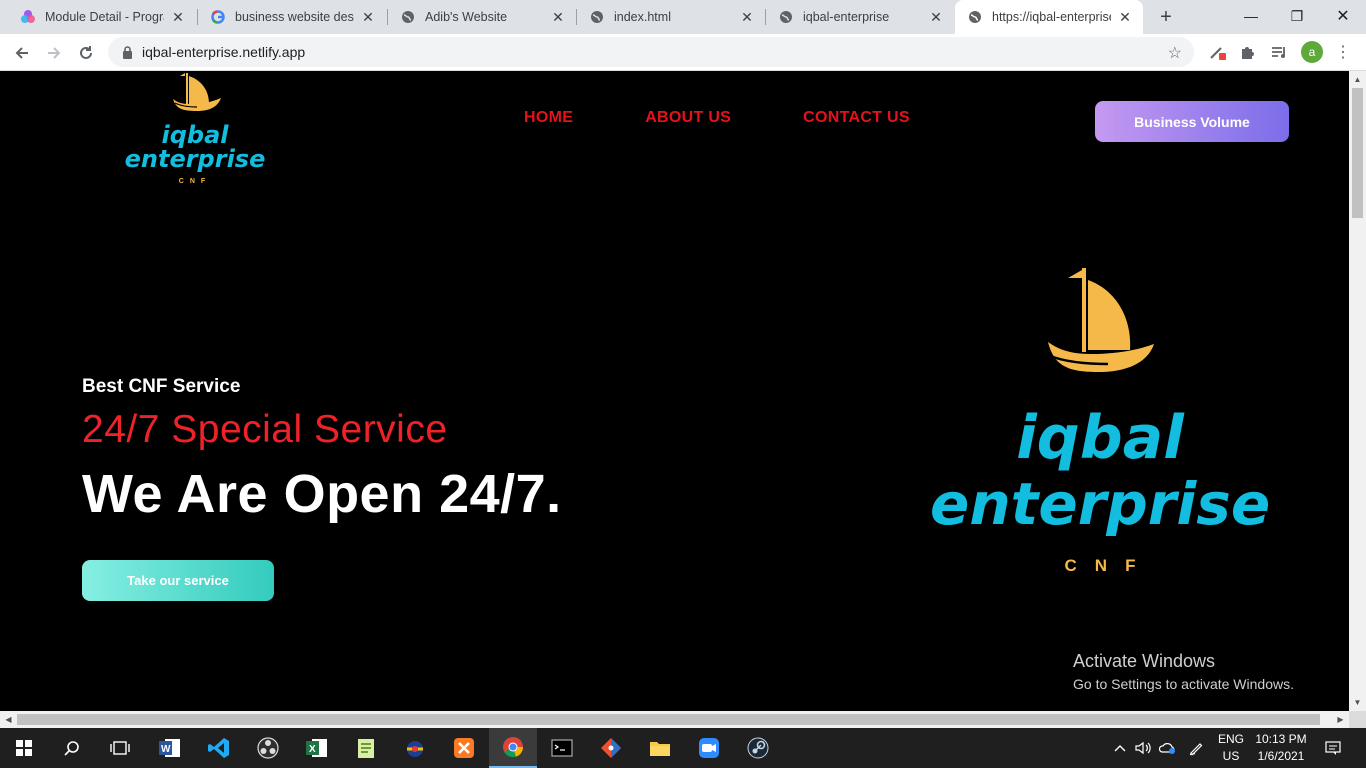 The image size is (1366, 768). Describe the element at coordinates (562, 748) in the screenshot. I see `terminal-icon` at that location.